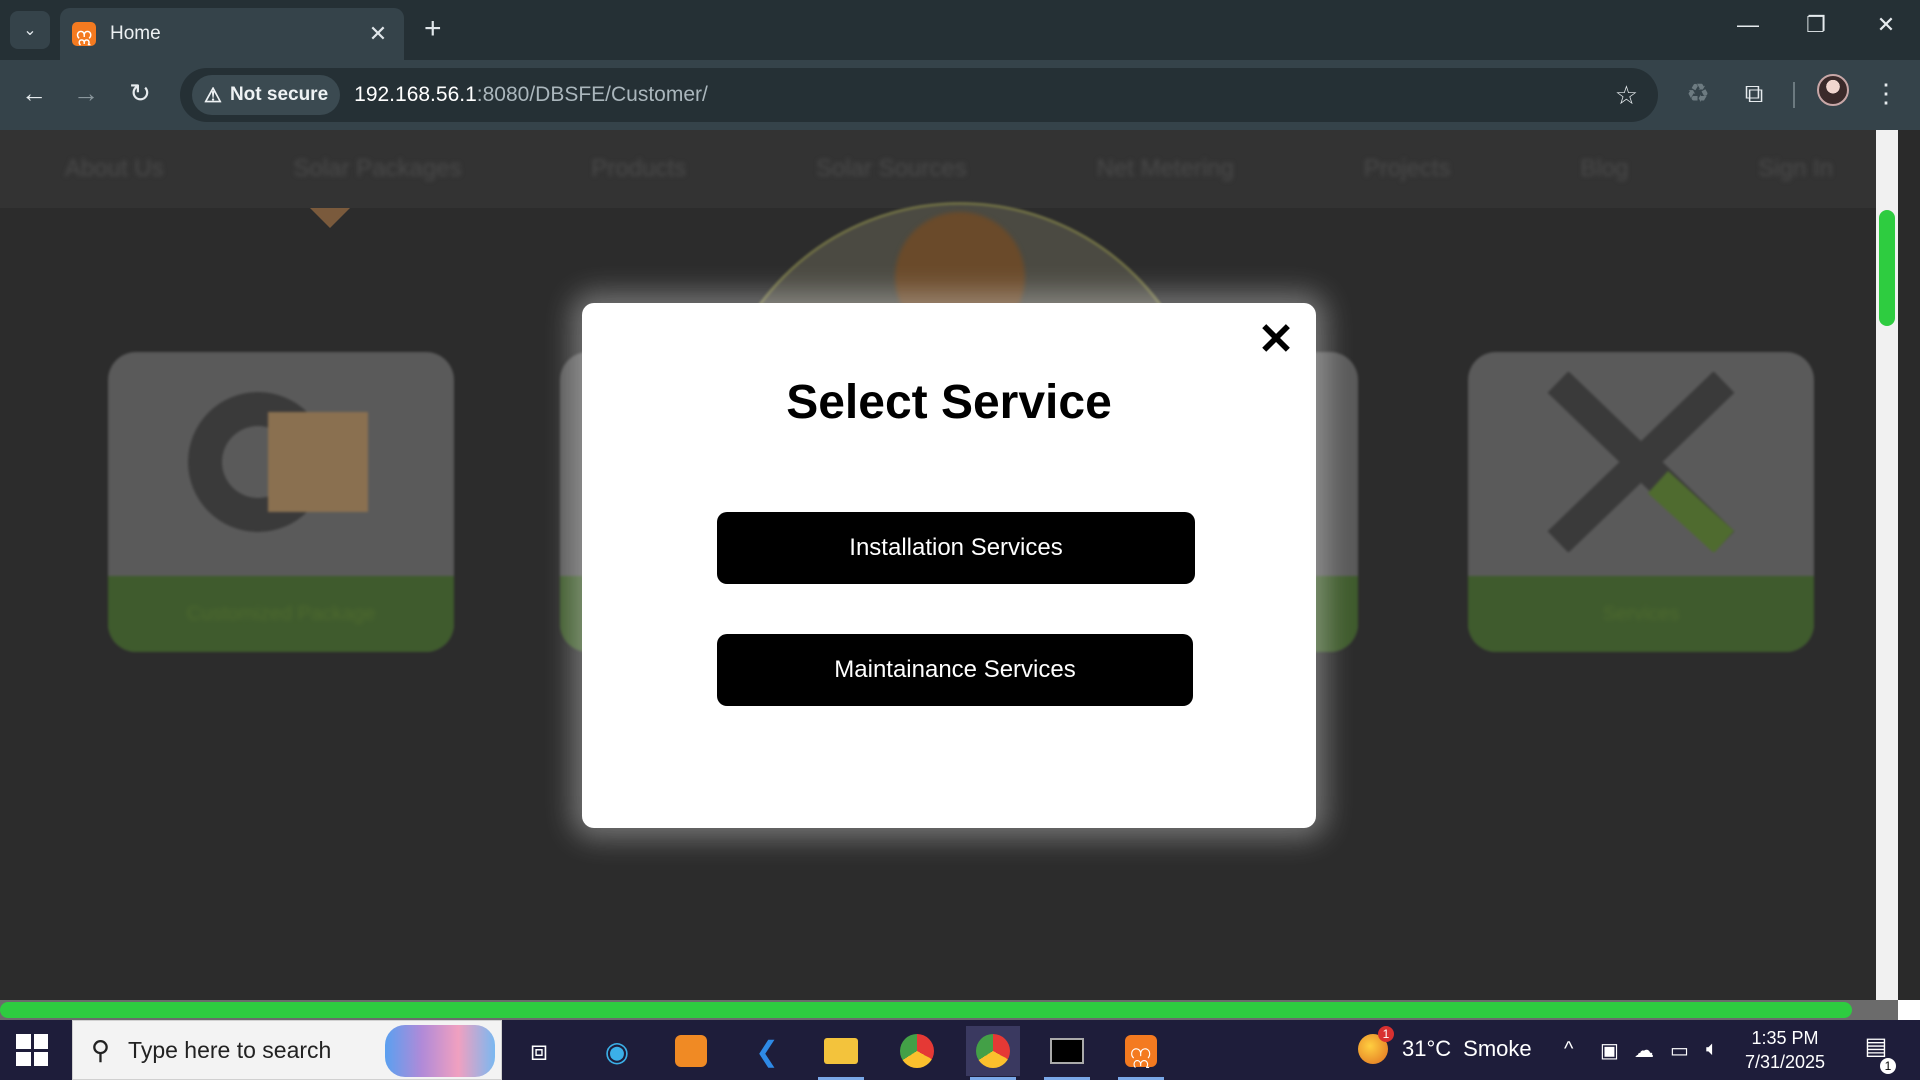 The width and height of the screenshot is (1920, 1080). What do you see at coordinates (232, 34) in the screenshot?
I see `browser-tab-home: ဣ Home ✕` at bounding box center [232, 34].